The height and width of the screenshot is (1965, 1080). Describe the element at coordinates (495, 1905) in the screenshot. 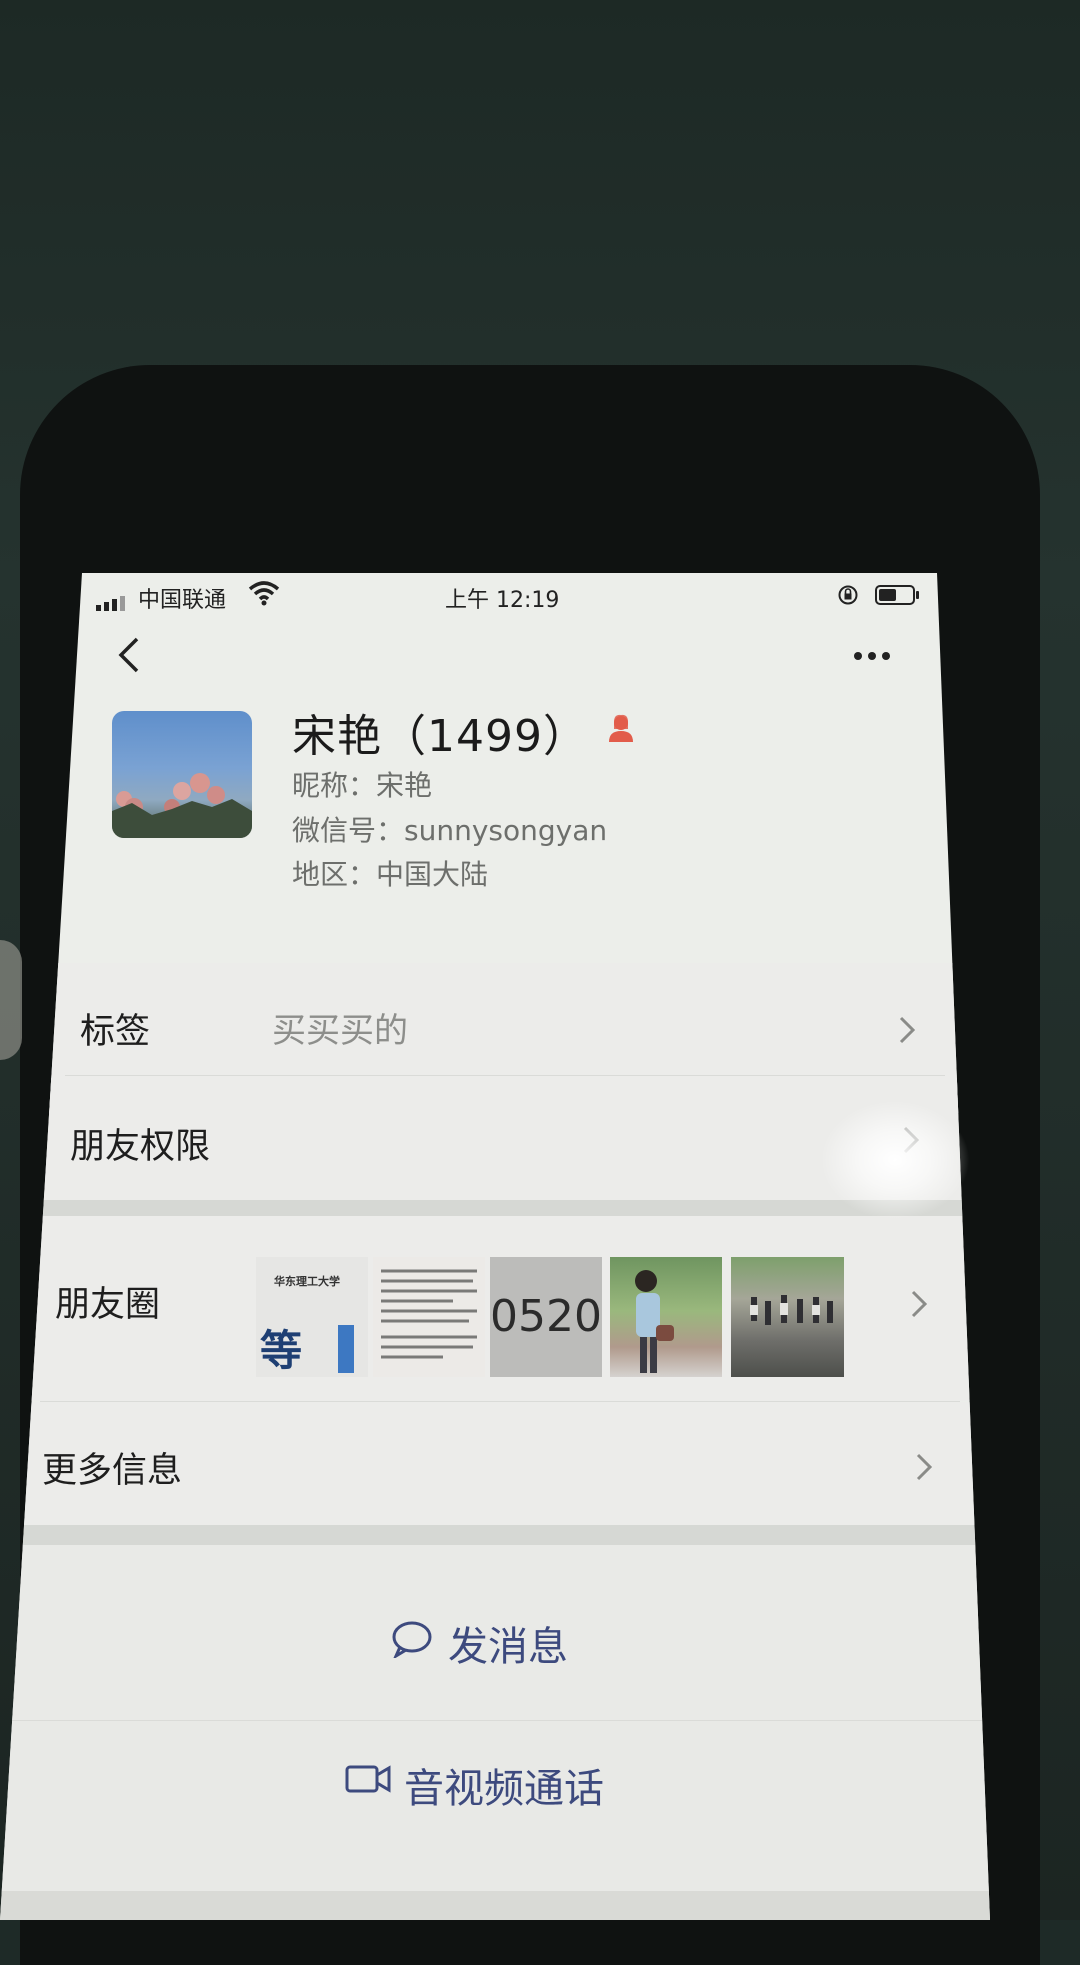

I see `bottom-area` at that location.